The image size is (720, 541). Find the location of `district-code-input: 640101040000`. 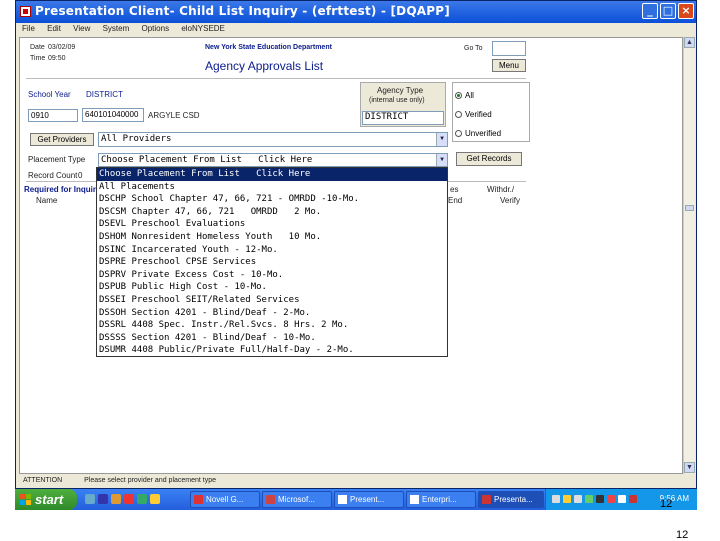

district-code-input: 640101040000 is located at coordinates (113, 115).